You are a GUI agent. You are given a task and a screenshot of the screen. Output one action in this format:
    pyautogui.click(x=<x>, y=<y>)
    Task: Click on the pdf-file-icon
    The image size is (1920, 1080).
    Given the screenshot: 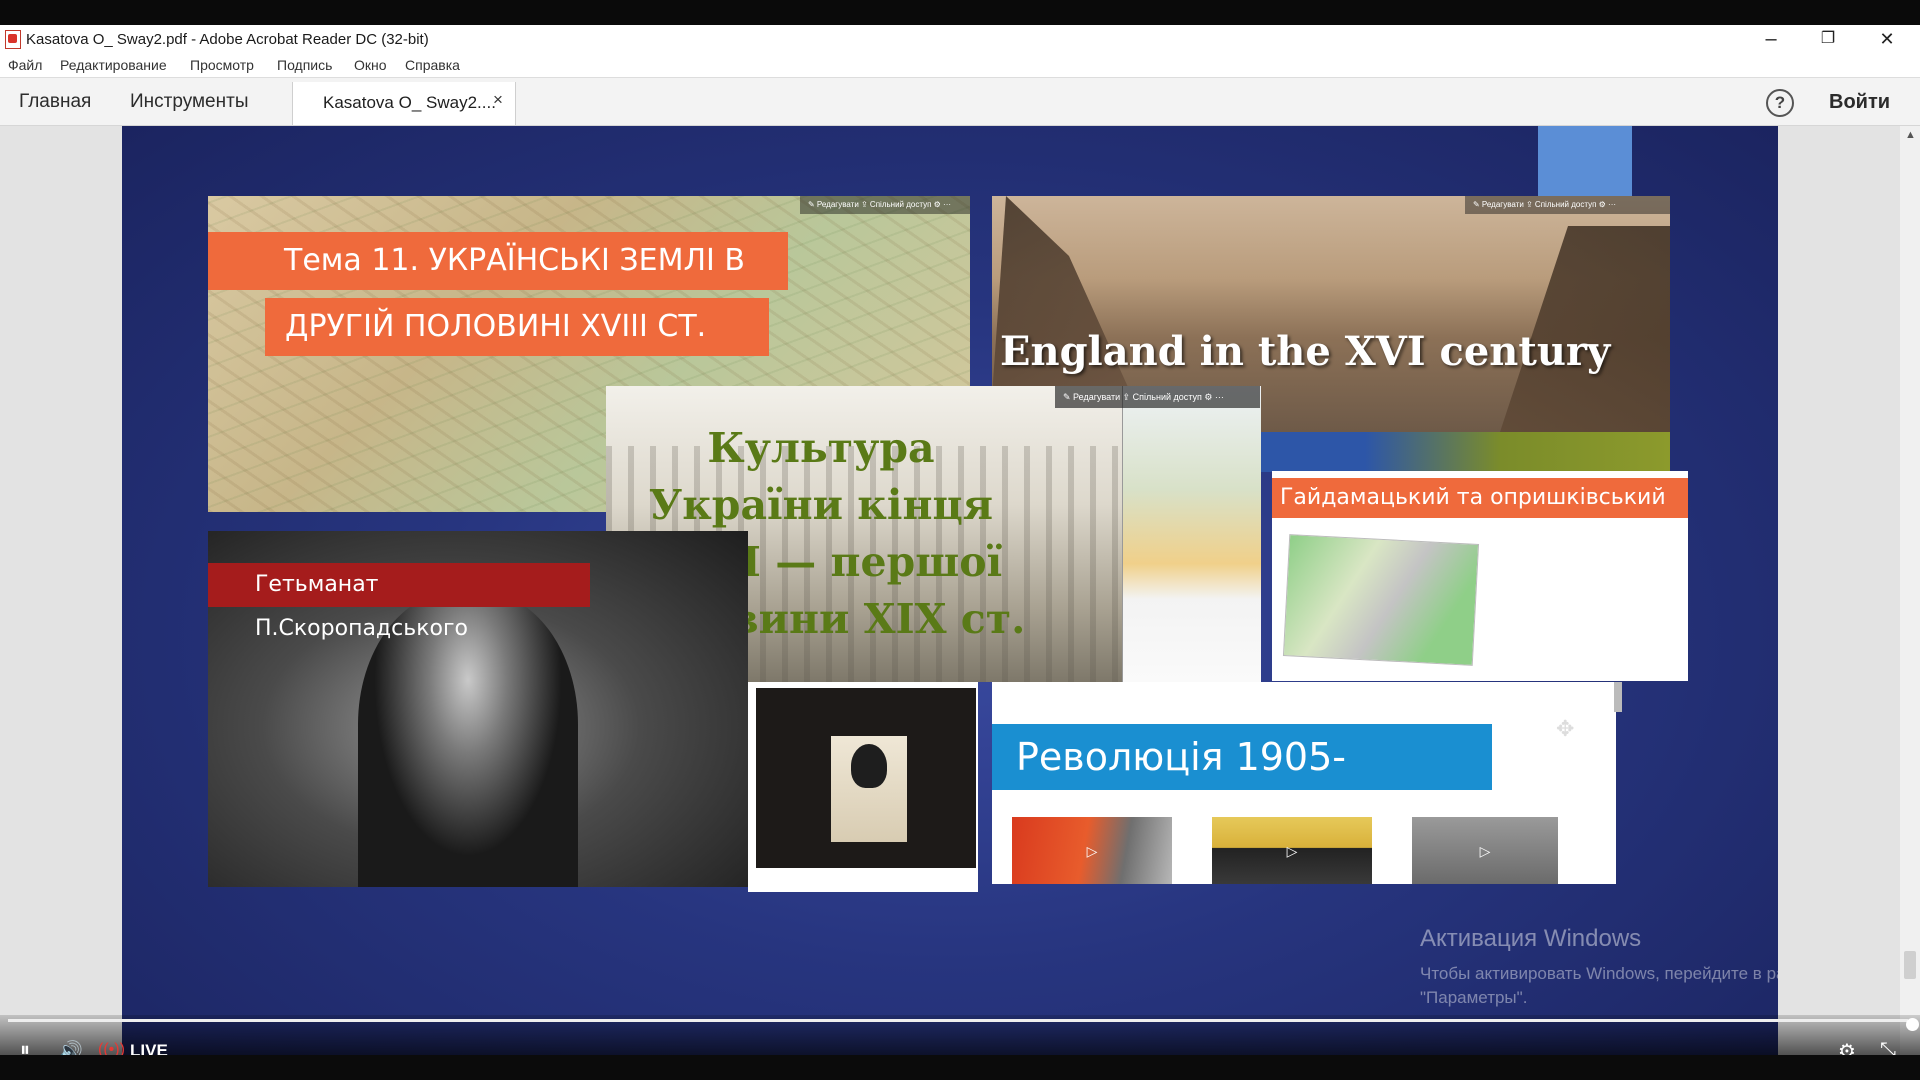 What is the action you would take?
    pyautogui.click(x=13, y=39)
    